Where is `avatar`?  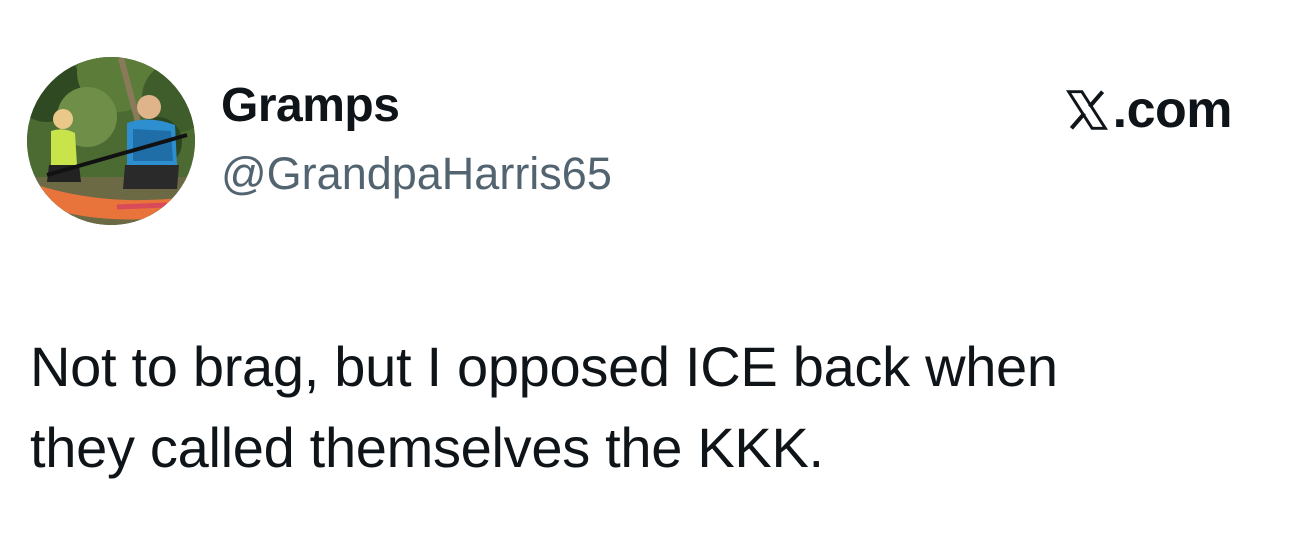 avatar is located at coordinates (111, 141).